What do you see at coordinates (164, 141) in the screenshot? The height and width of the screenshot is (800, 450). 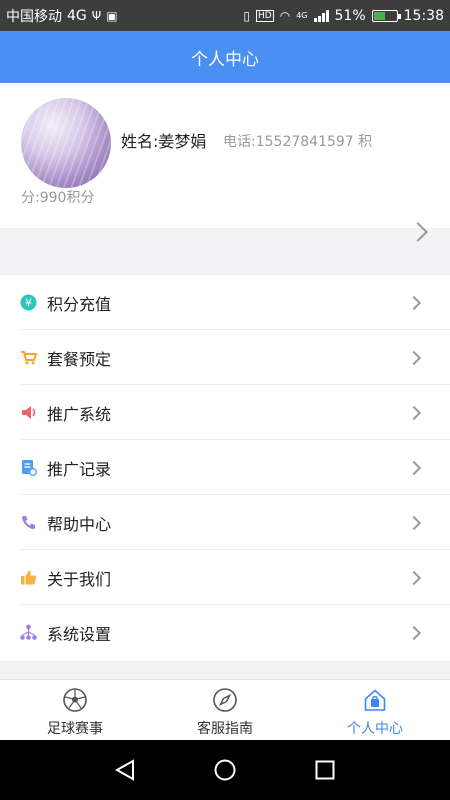 I see `profile-name: 姓名:姜梦娟` at bounding box center [164, 141].